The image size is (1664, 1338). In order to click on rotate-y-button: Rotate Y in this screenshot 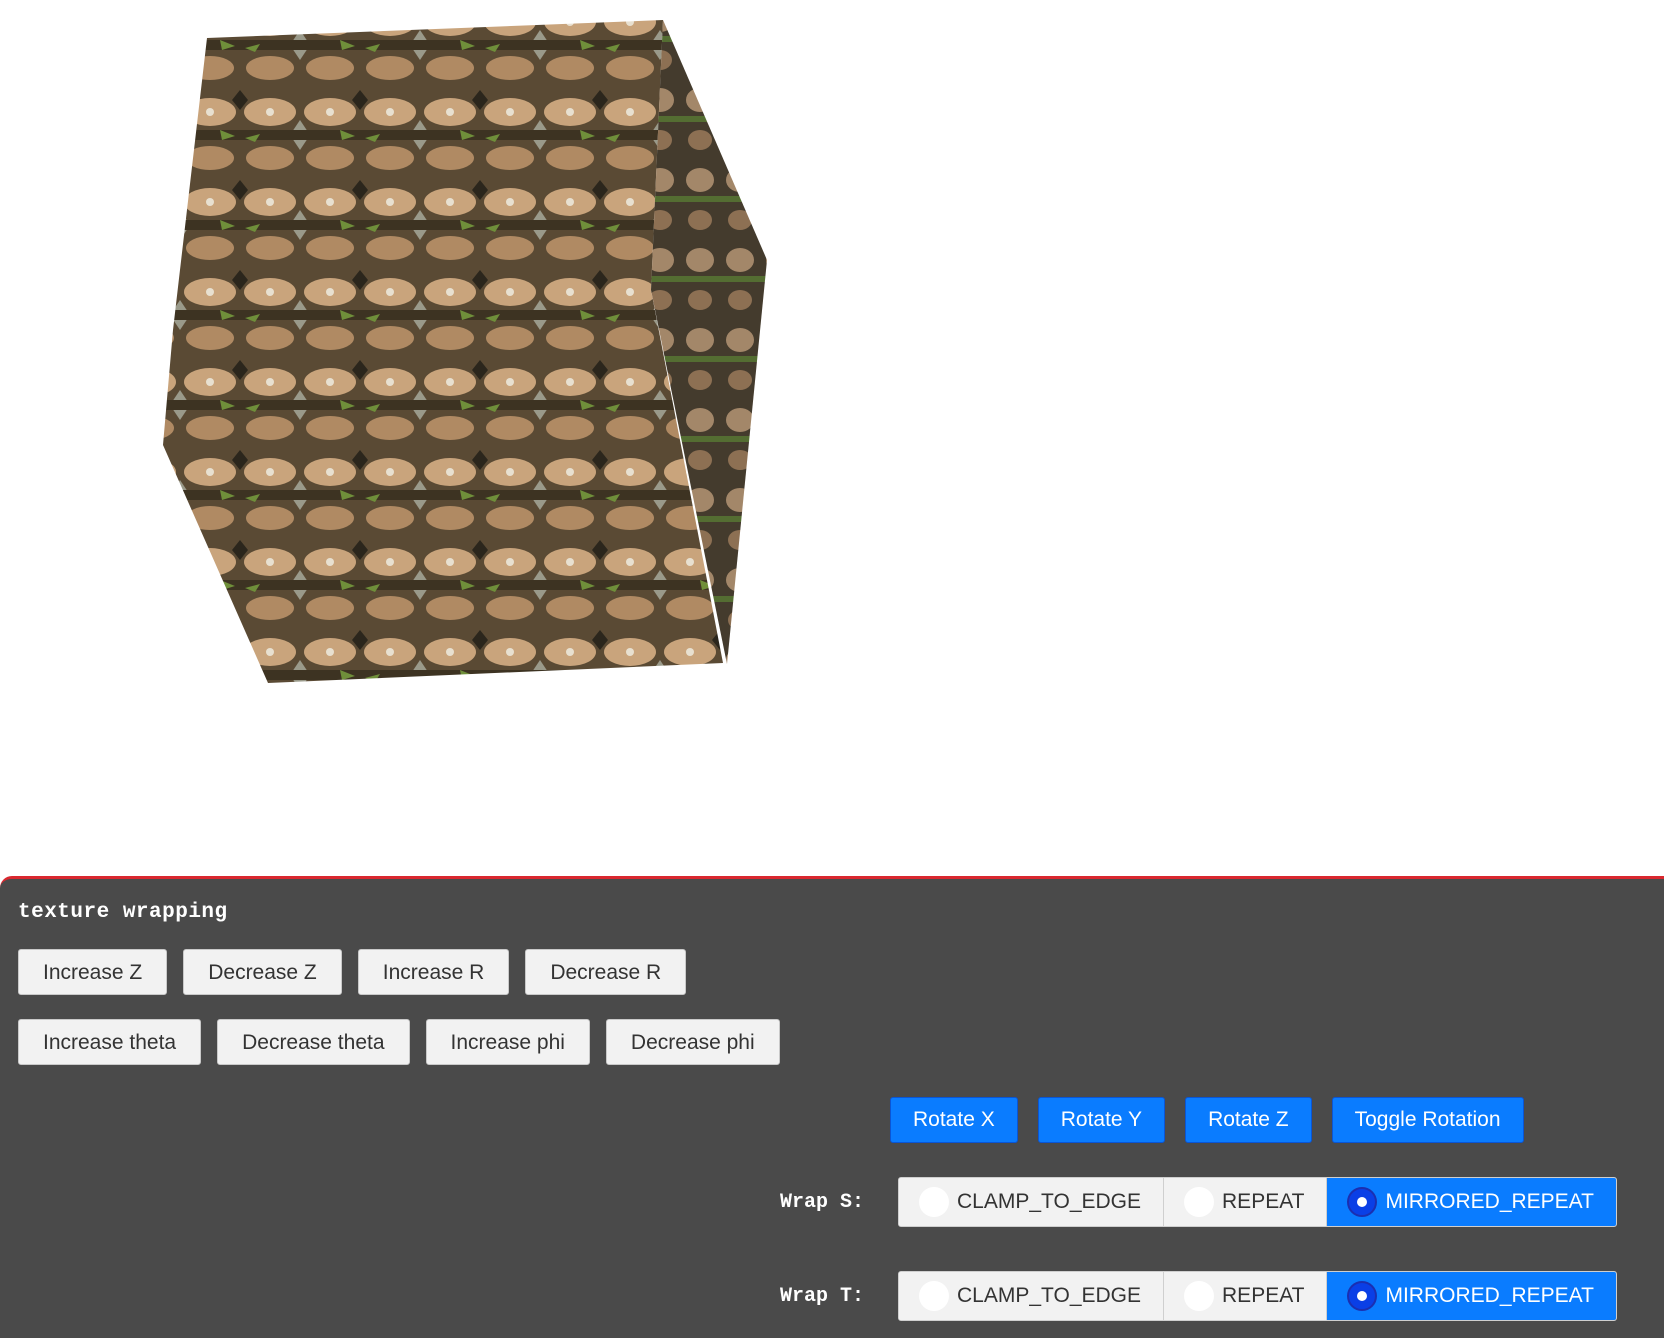, I will do `click(1101, 1120)`.